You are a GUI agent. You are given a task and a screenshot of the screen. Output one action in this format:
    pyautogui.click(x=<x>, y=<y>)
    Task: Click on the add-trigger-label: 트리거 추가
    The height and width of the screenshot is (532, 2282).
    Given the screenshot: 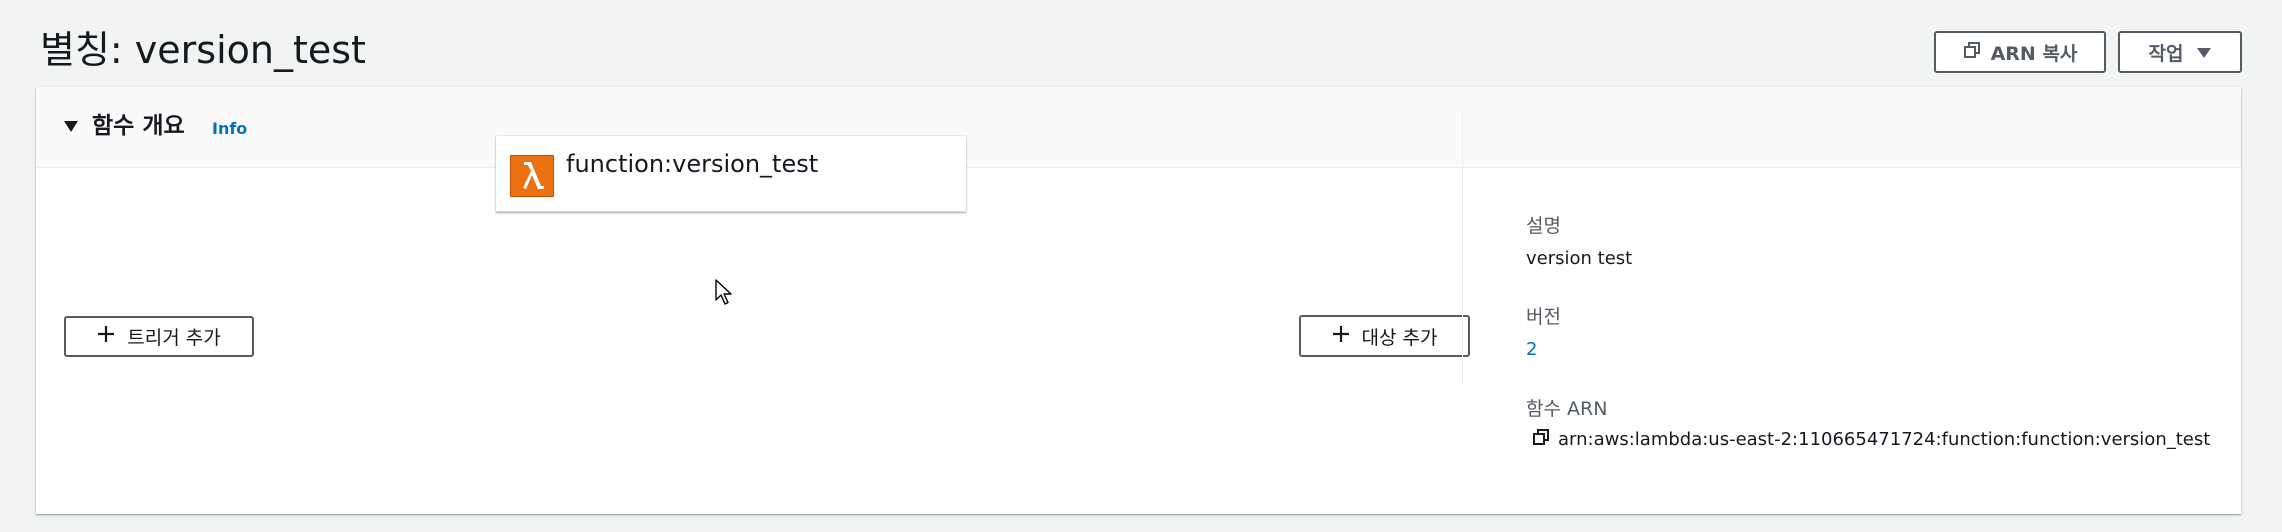 What is the action you would take?
    pyautogui.click(x=174, y=338)
    